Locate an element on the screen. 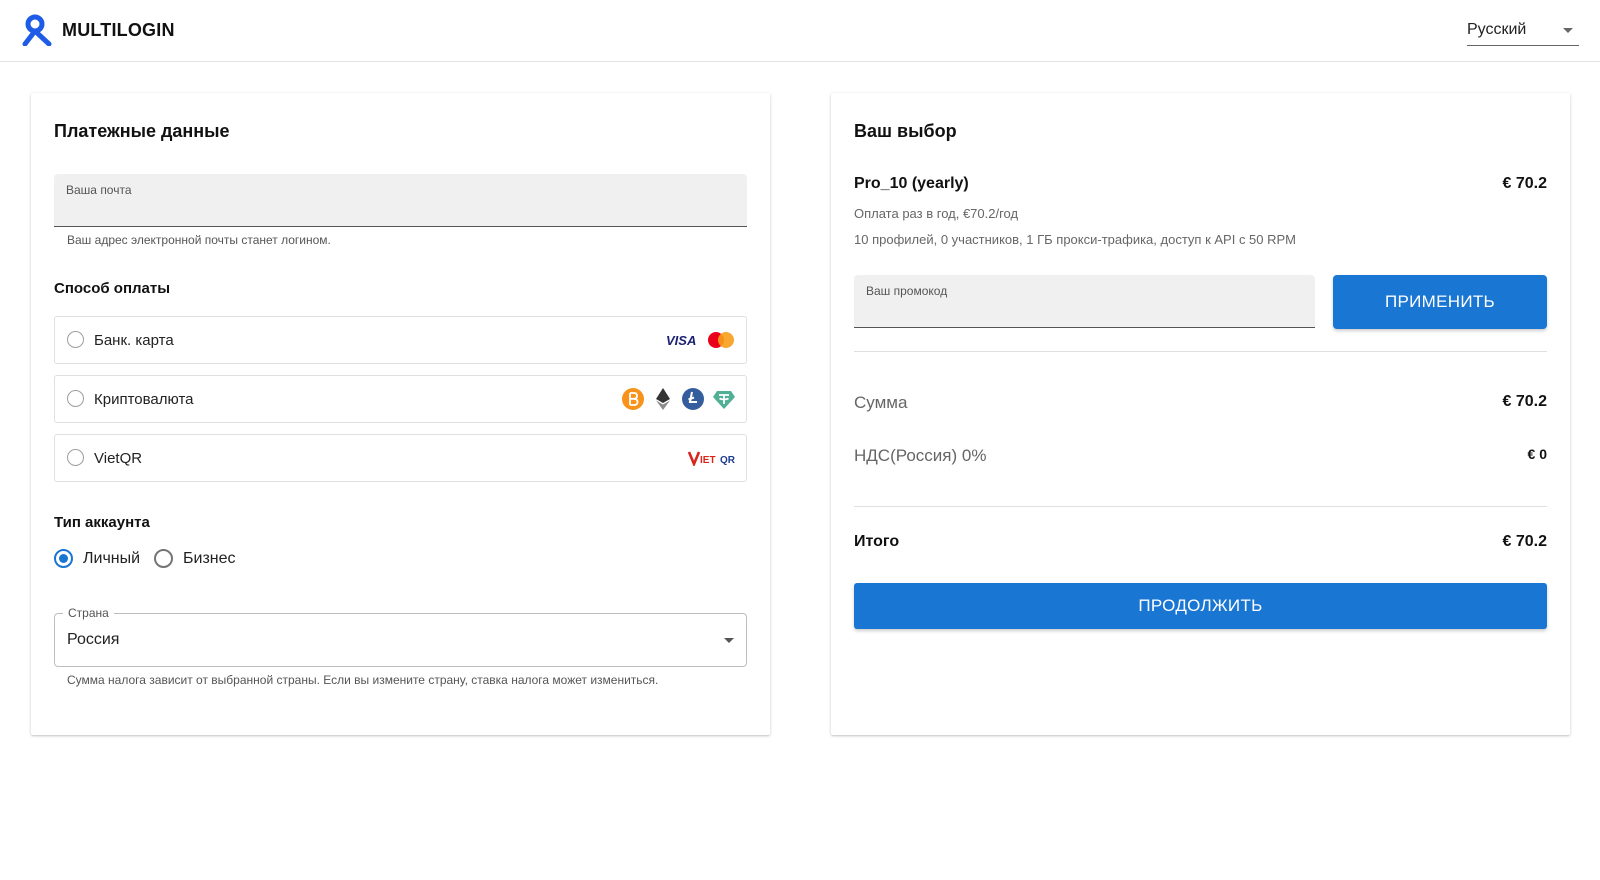  subtotal-value: € 70.2 is located at coordinates (1524, 401).